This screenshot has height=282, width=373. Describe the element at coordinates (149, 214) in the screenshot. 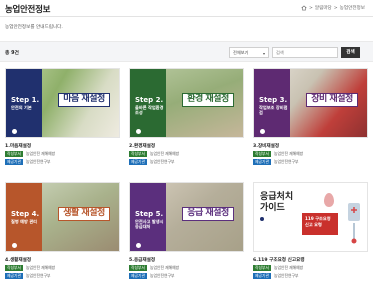

I see `step-title: Step 5.` at that location.